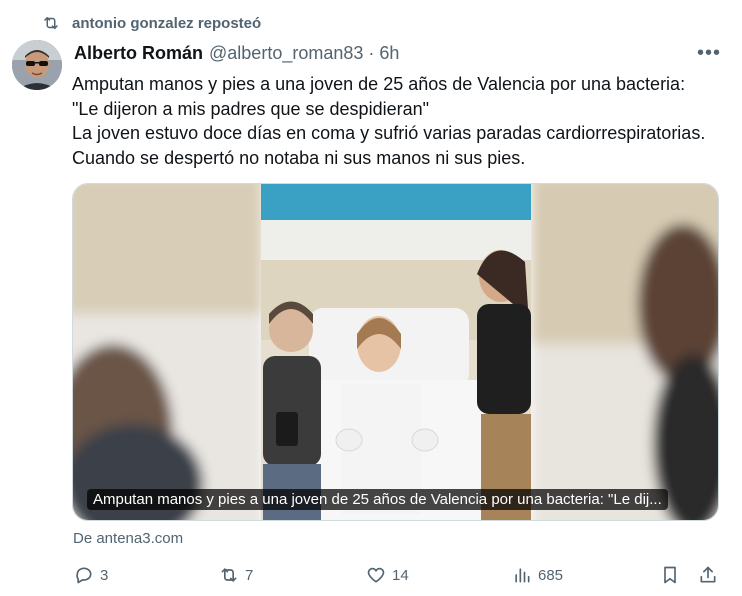 The width and height of the screenshot is (742, 596). What do you see at coordinates (376, 575) in the screenshot?
I see `heart-icon` at bounding box center [376, 575].